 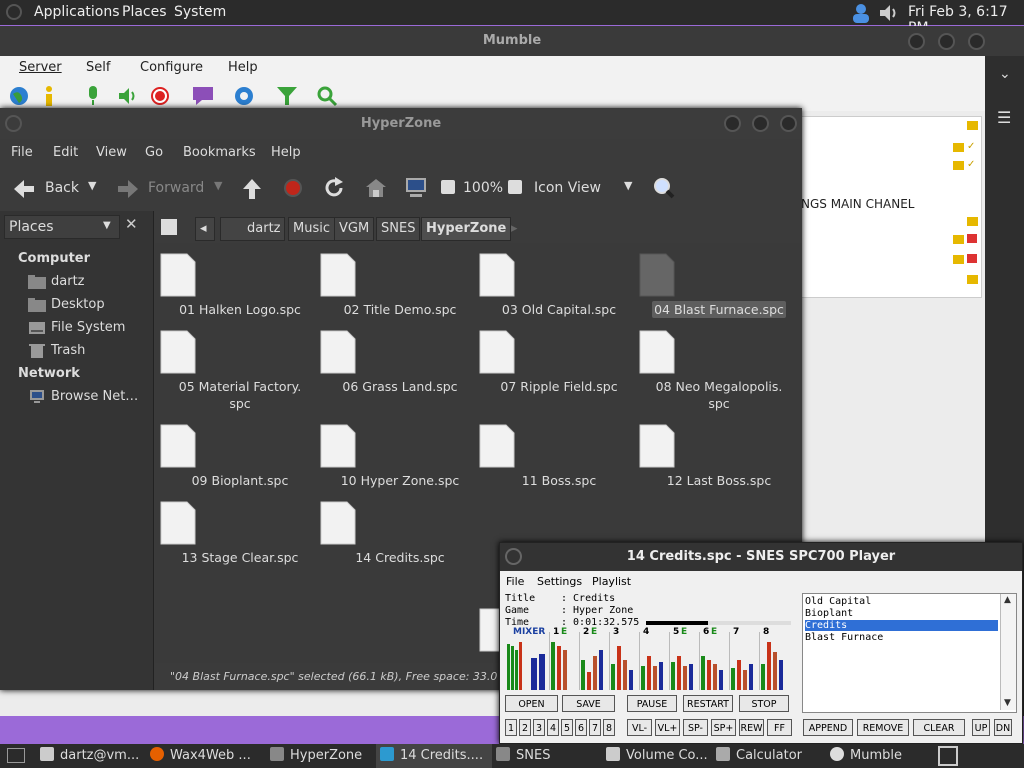 What do you see at coordinates (401, 123) in the screenshot?
I see `file-manager-titlebar: HyperZone` at bounding box center [401, 123].